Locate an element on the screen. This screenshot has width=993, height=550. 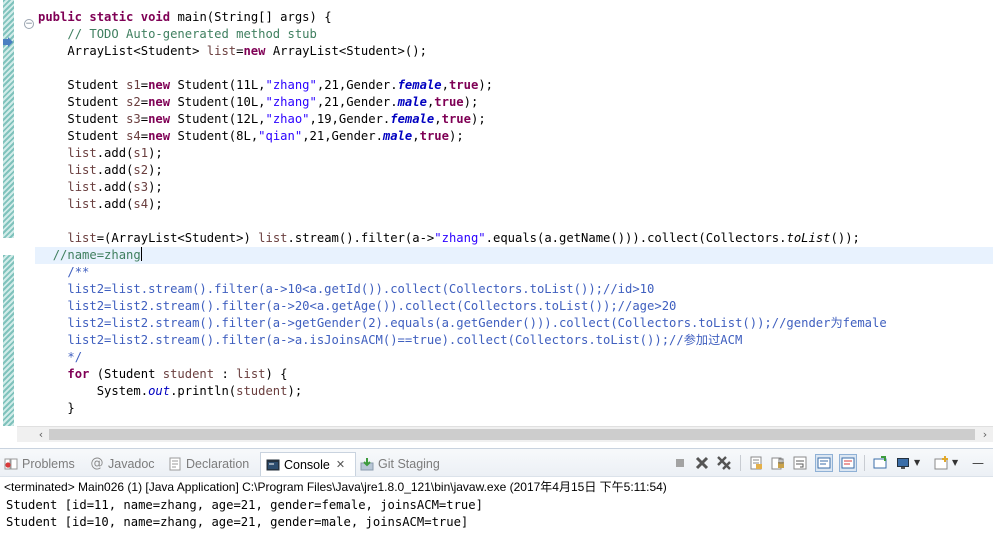
code-token: static is located at coordinates (111, 17).